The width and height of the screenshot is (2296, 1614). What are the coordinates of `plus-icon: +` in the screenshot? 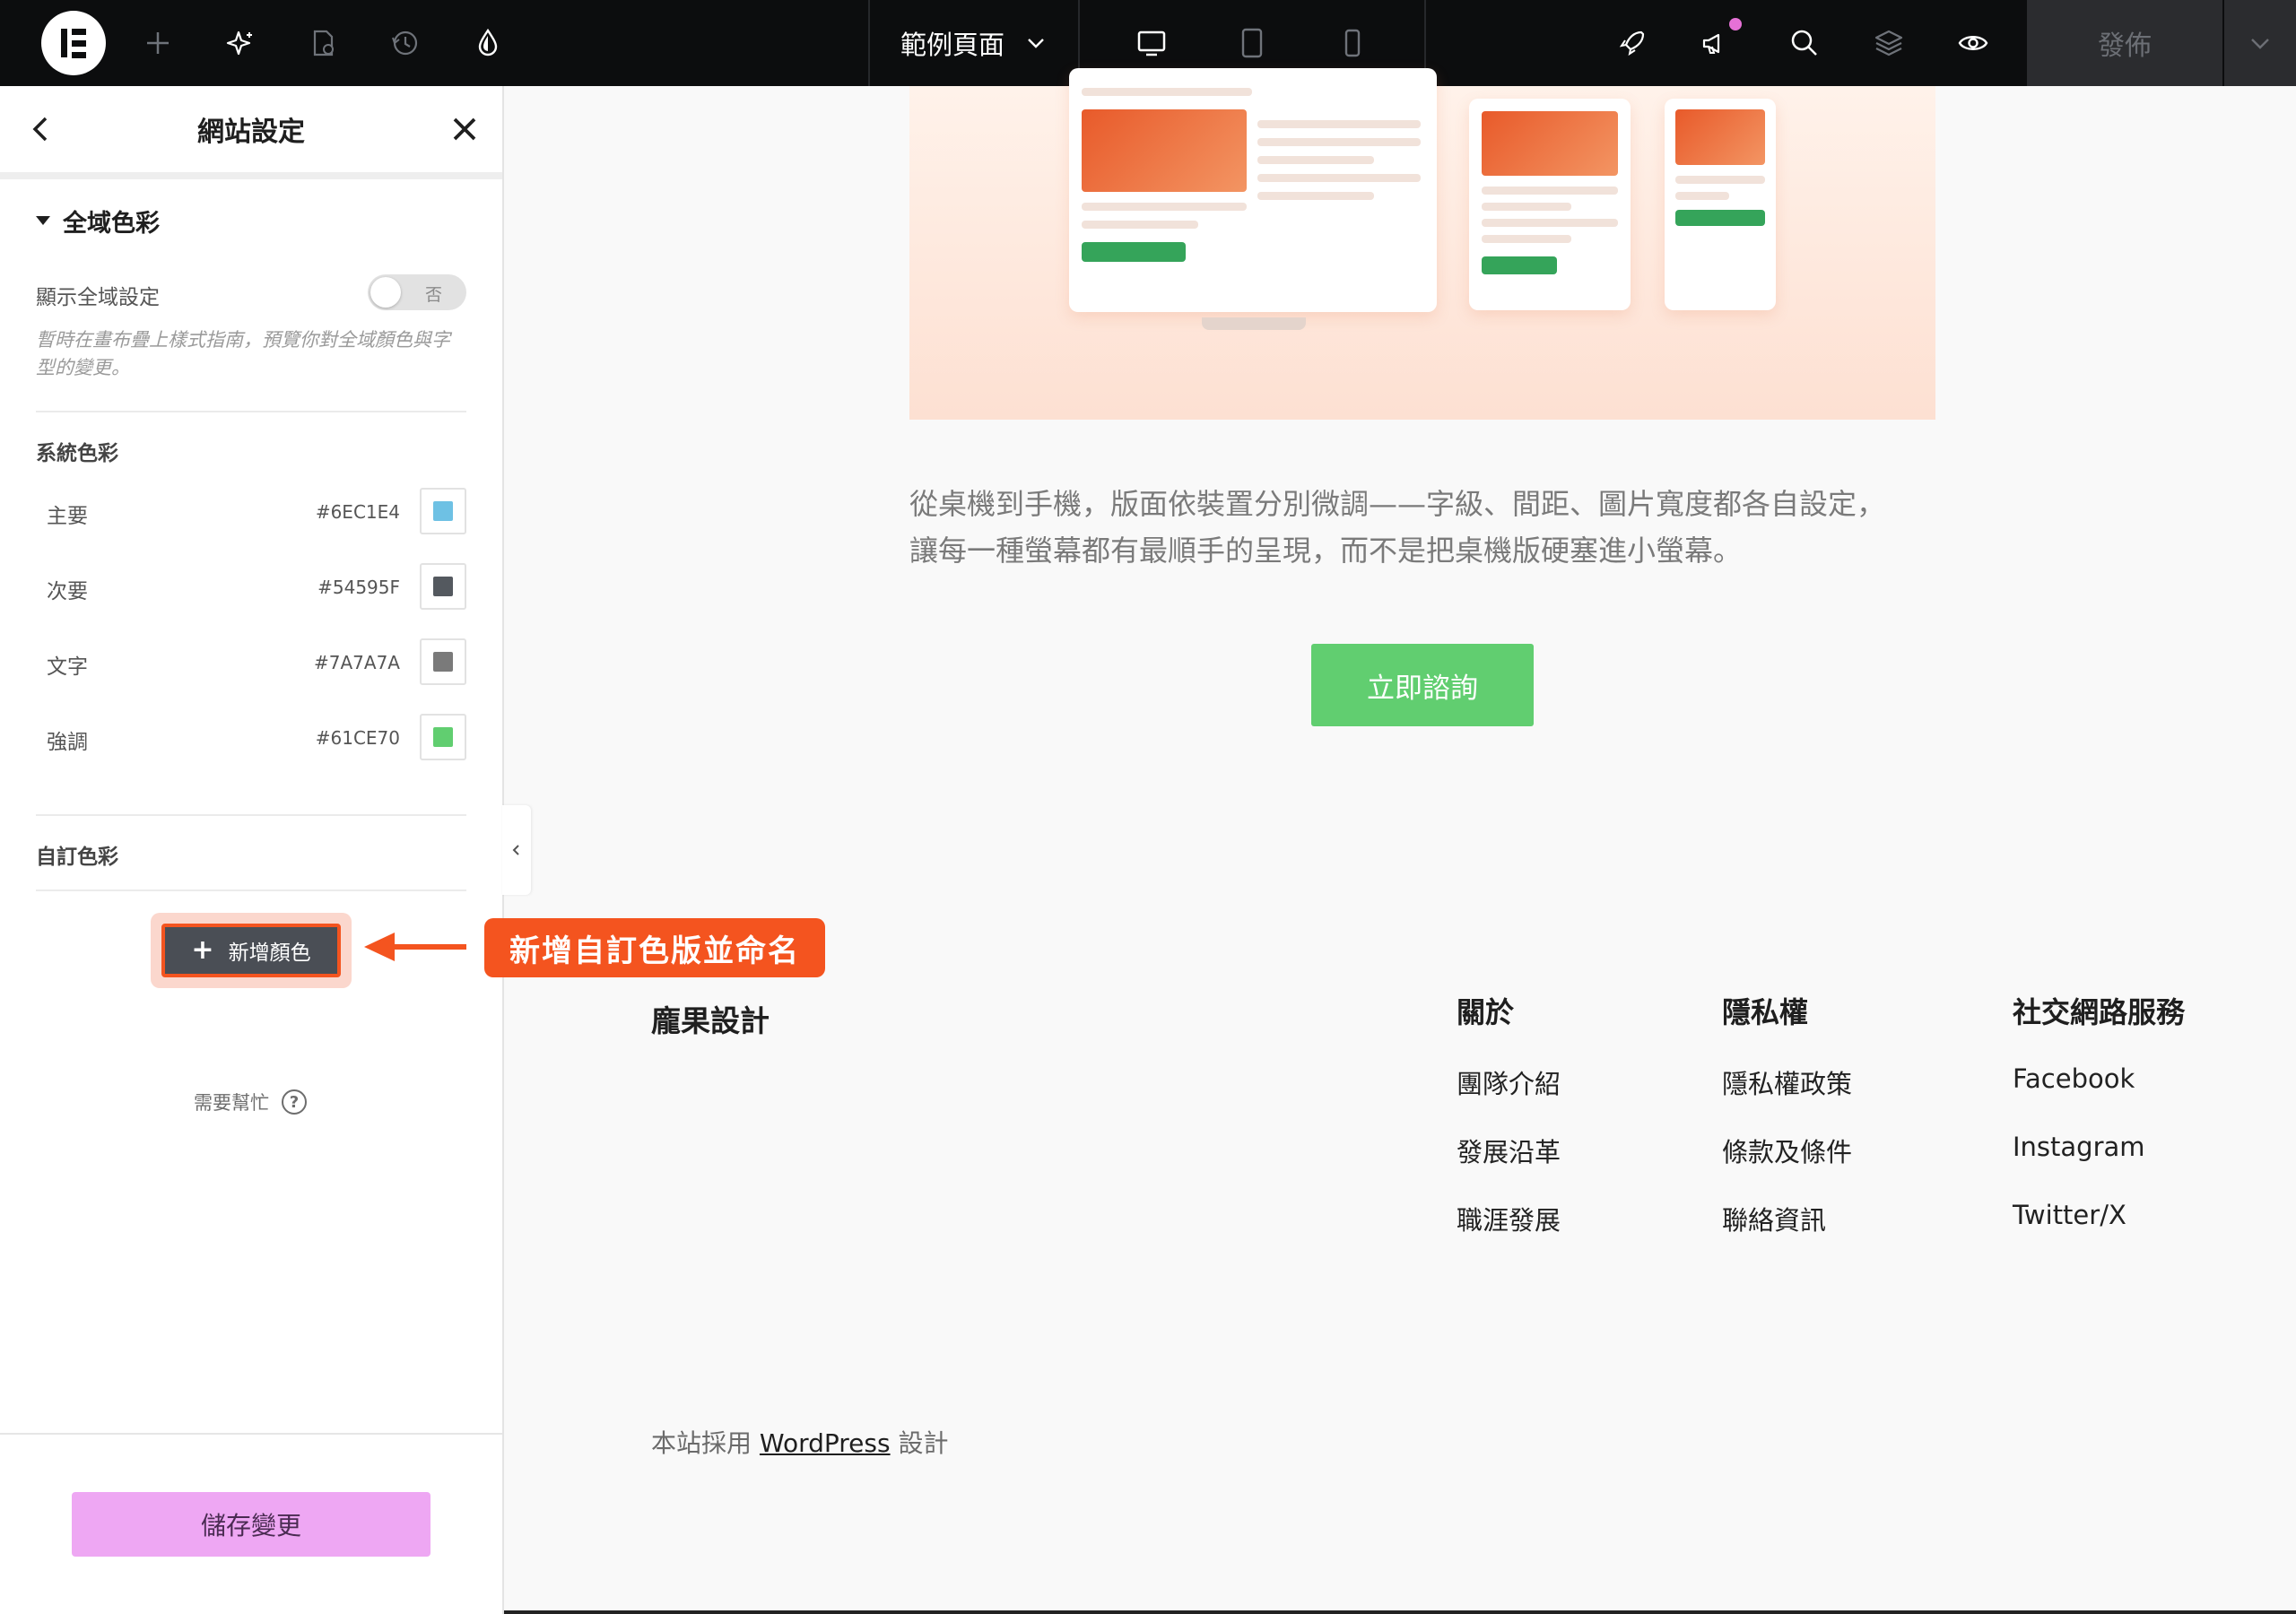 It's located at (202, 950).